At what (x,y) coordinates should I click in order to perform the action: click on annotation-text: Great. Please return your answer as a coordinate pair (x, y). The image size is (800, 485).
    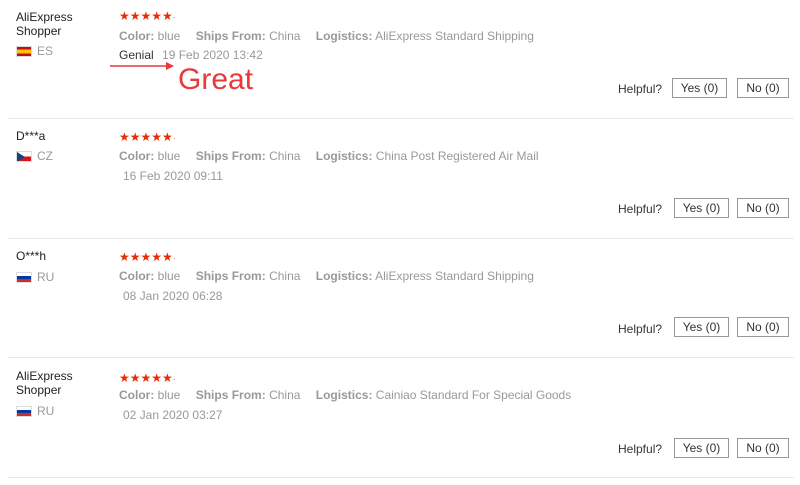
    Looking at the image, I should click on (216, 79).